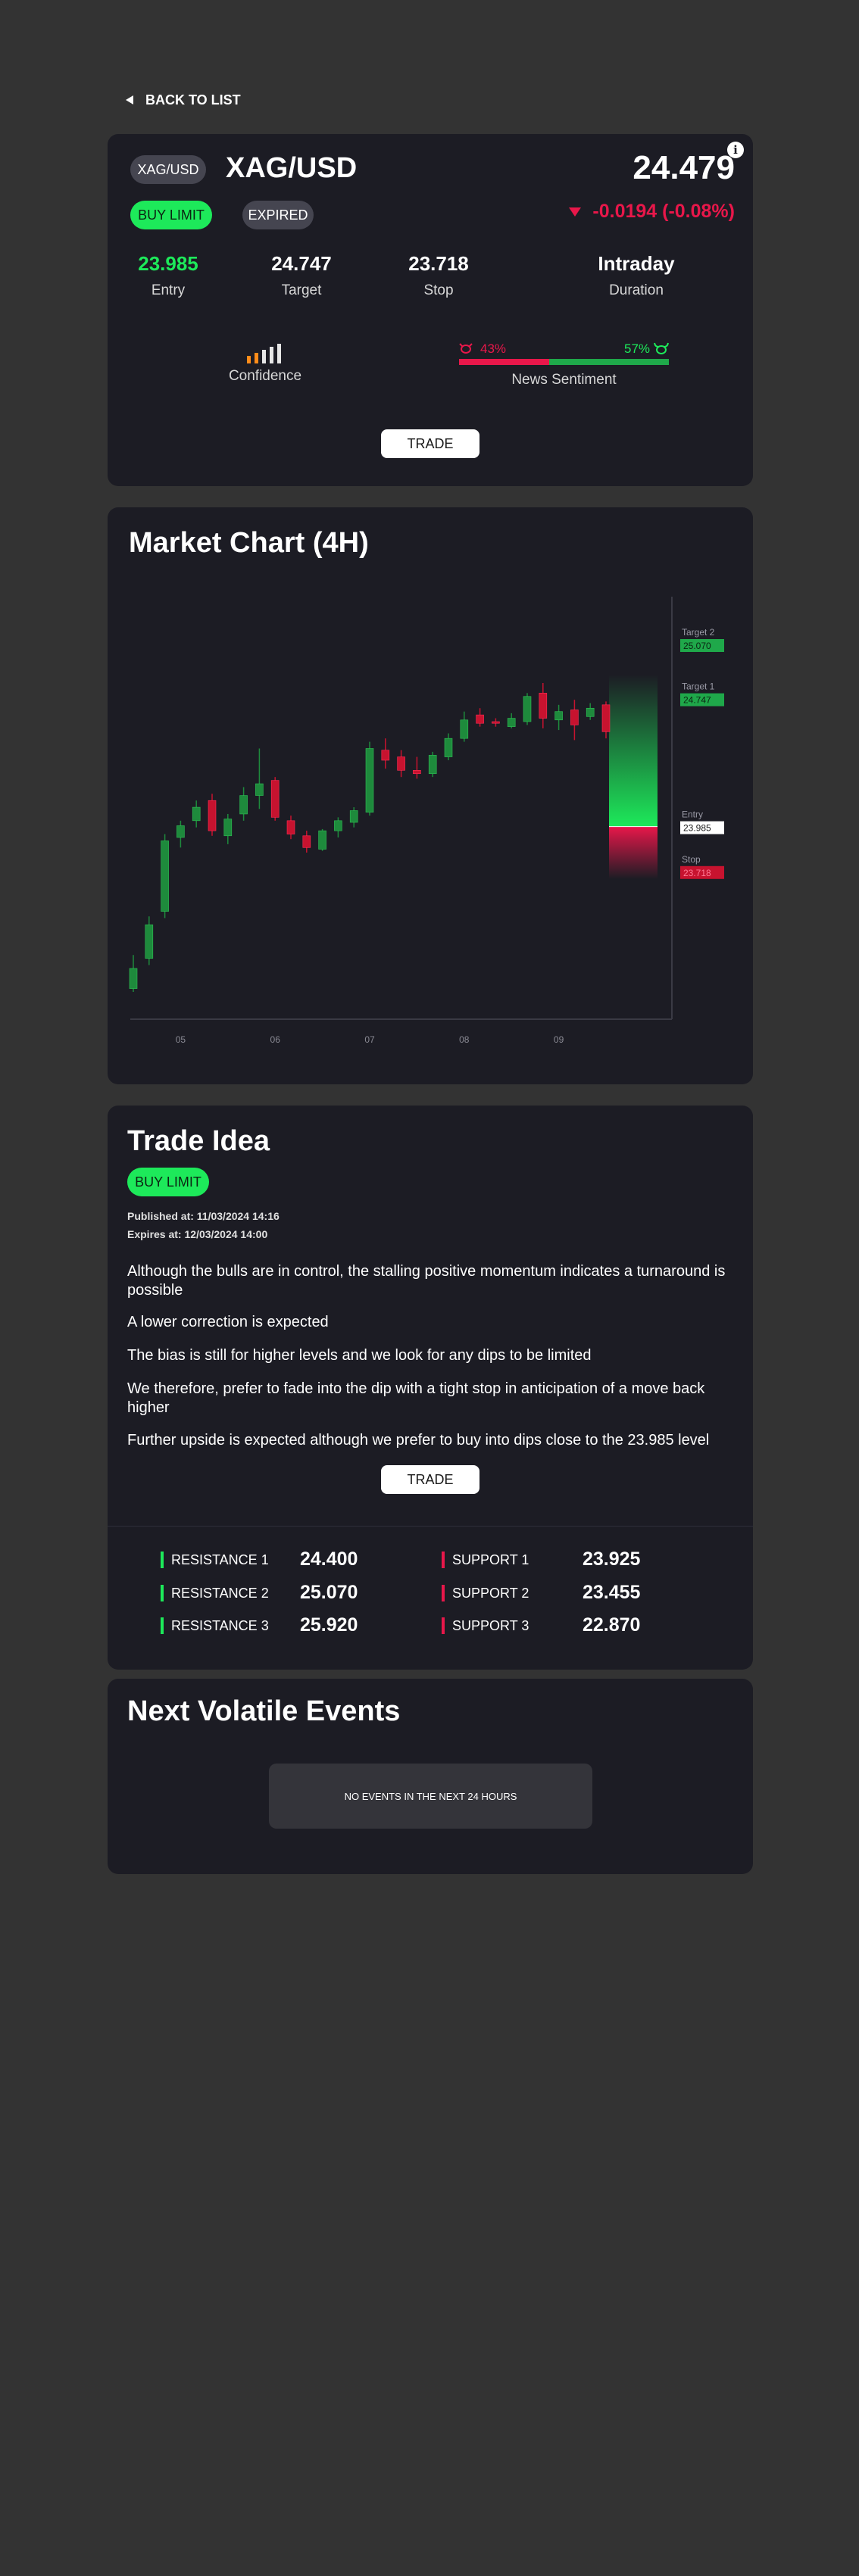 This screenshot has height=2576, width=859. What do you see at coordinates (430, 1479) in the screenshot?
I see `trade-idea-trade-button: TRADE` at bounding box center [430, 1479].